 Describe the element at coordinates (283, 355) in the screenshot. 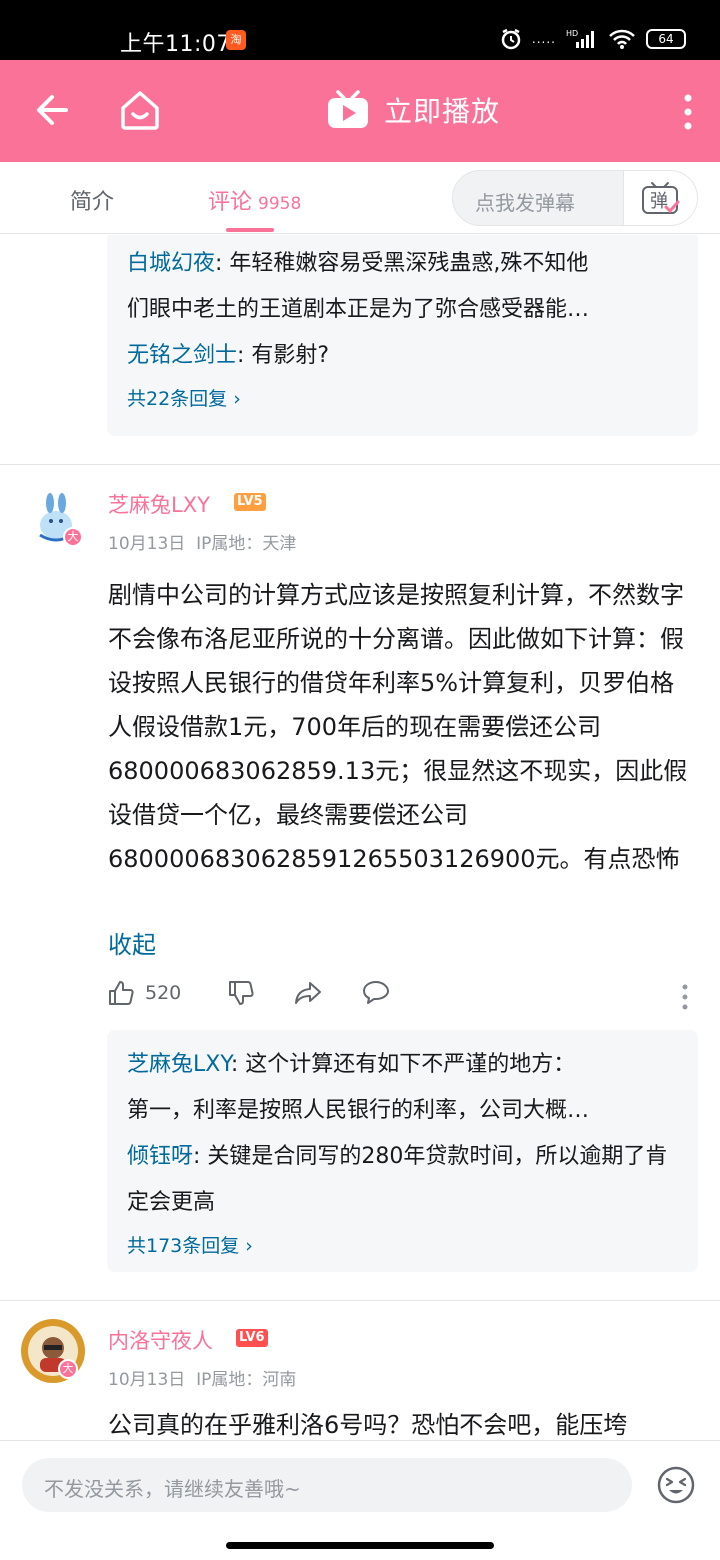

I see `reply-text: : 有影射?` at that location.